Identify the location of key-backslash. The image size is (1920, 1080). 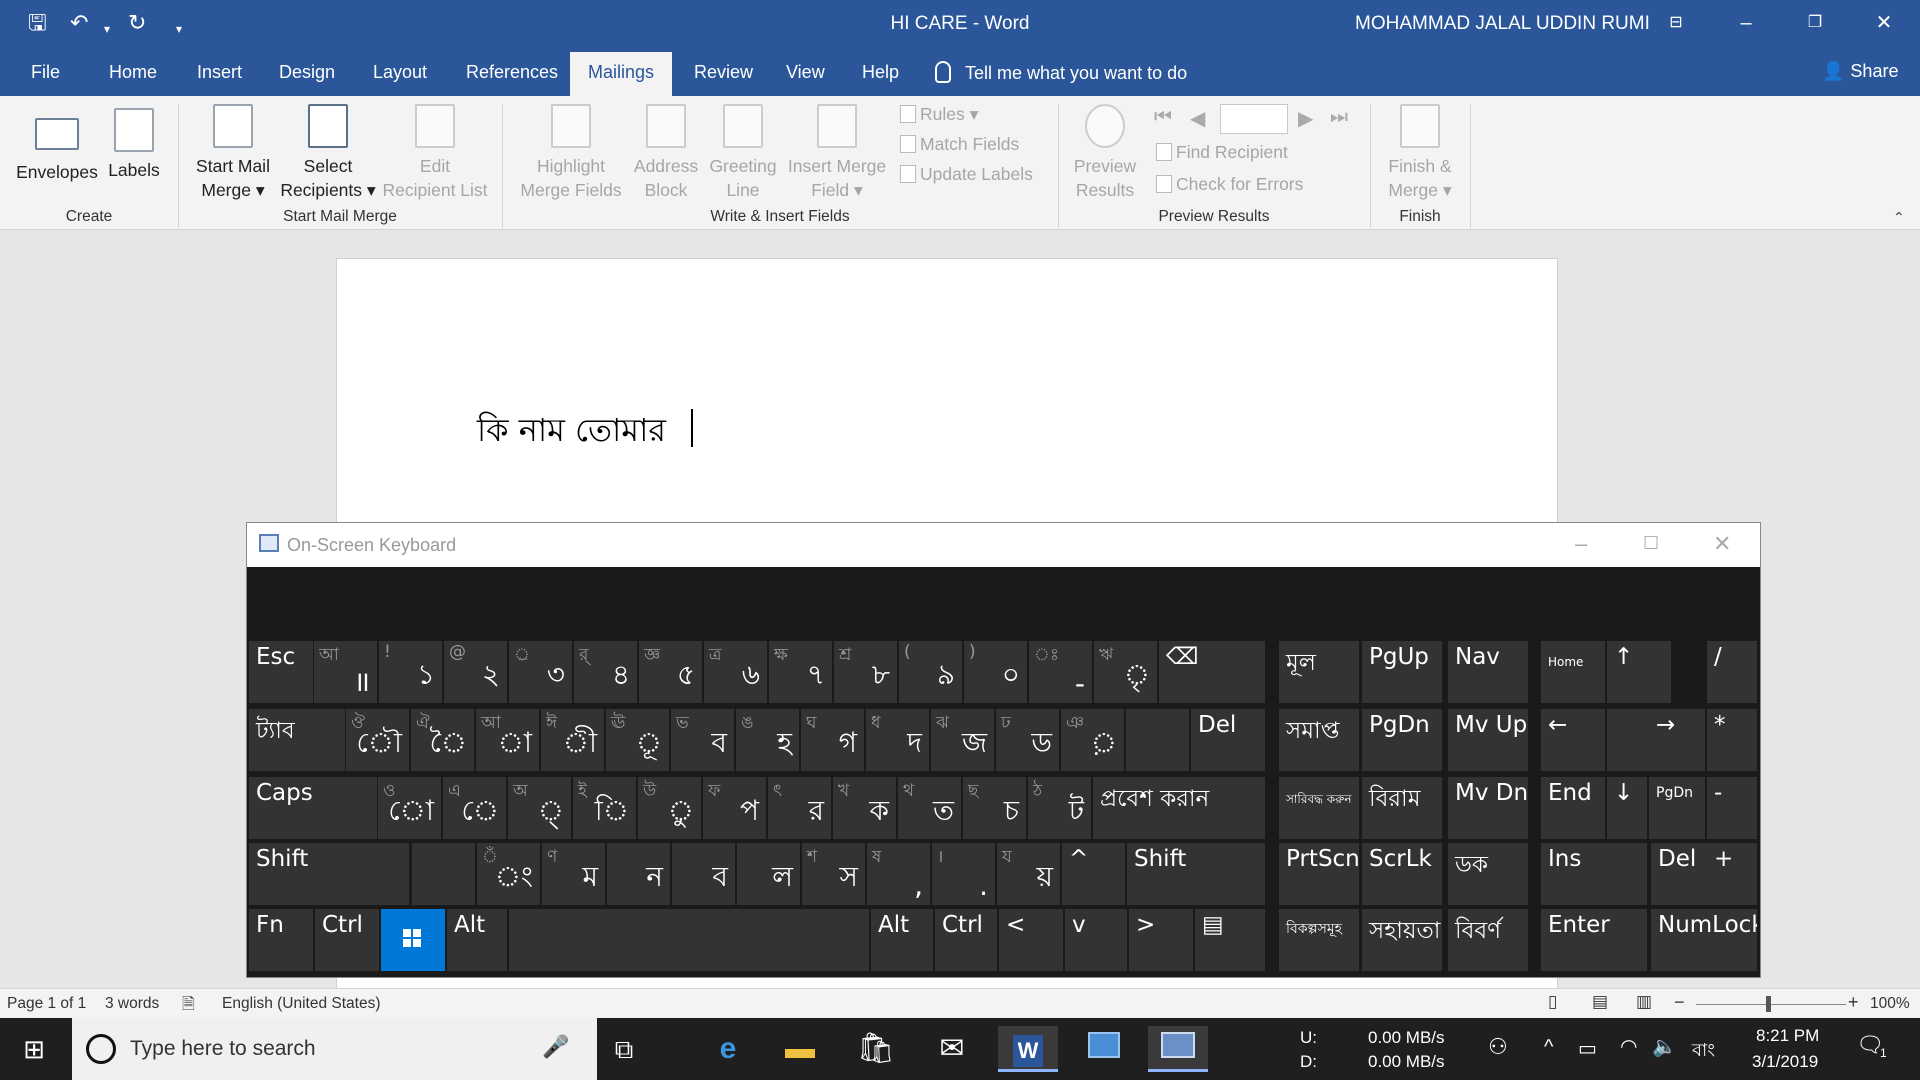
(1157, 740).